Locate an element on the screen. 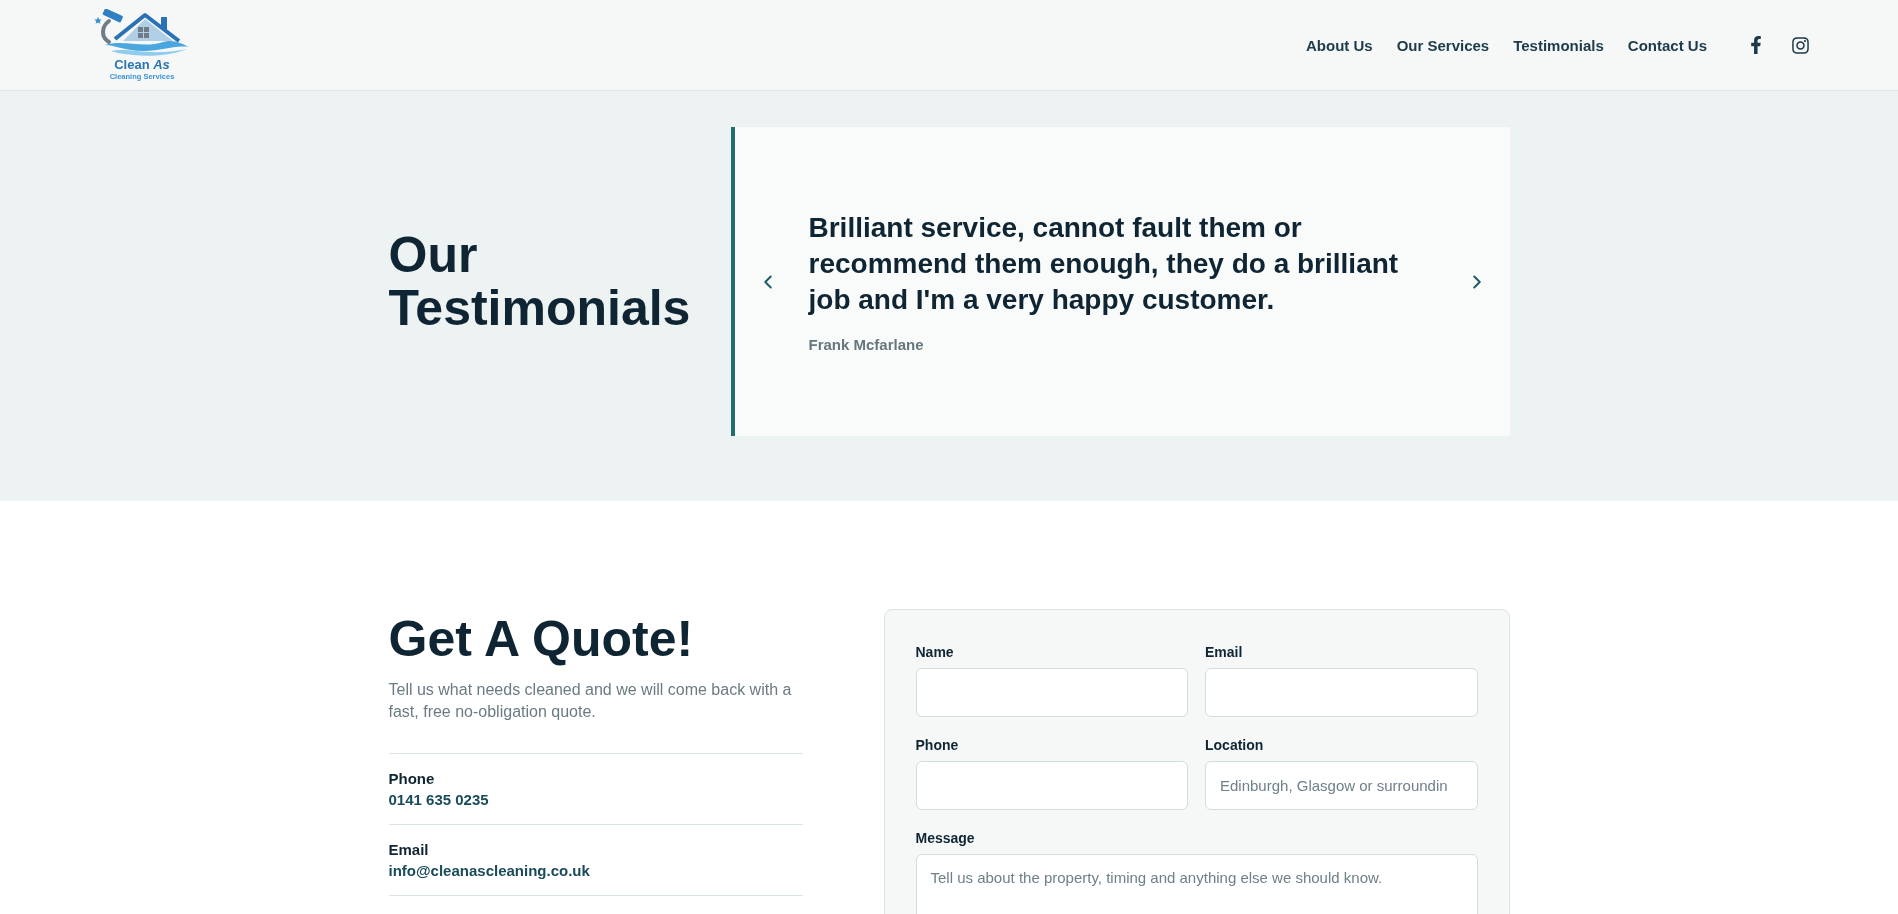 This screenshot has width=1898, height=914. field-label: Name is located at coordinates (934, 652).